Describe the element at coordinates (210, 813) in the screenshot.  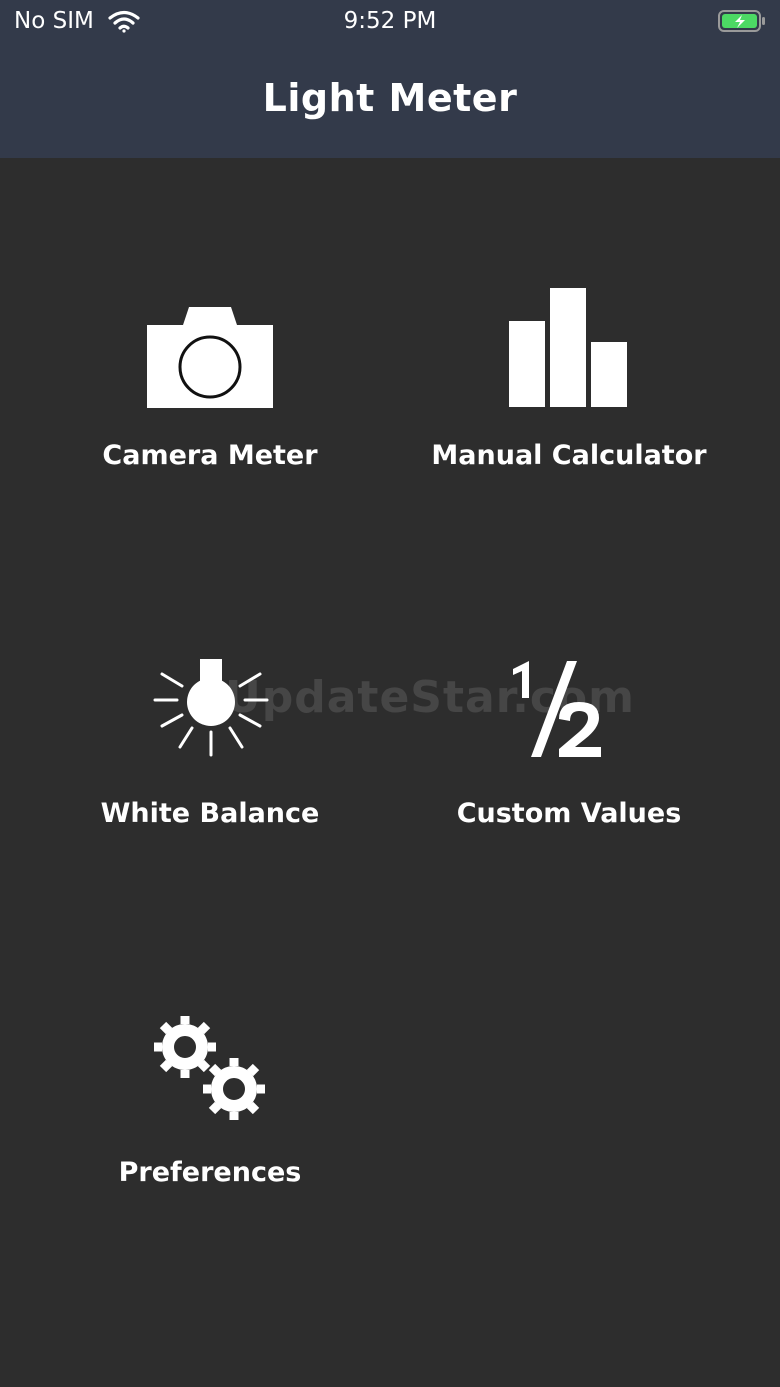
I see `menu-item-label: White Balance` at that location.